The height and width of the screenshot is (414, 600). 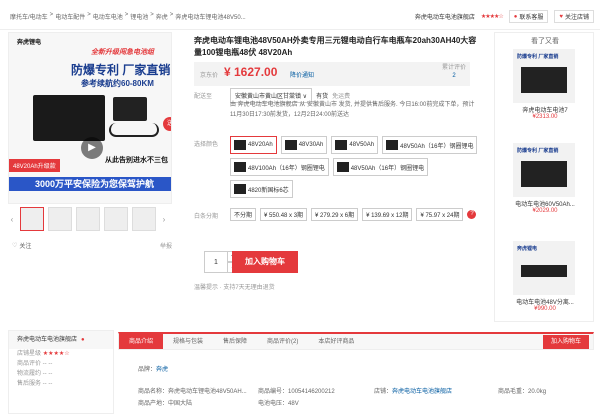 What do you see at coordinates (29, 16) in the screenshot?
I see `breadcrumb-item: 摩托车/电动车` at bounding box center [29, 16].